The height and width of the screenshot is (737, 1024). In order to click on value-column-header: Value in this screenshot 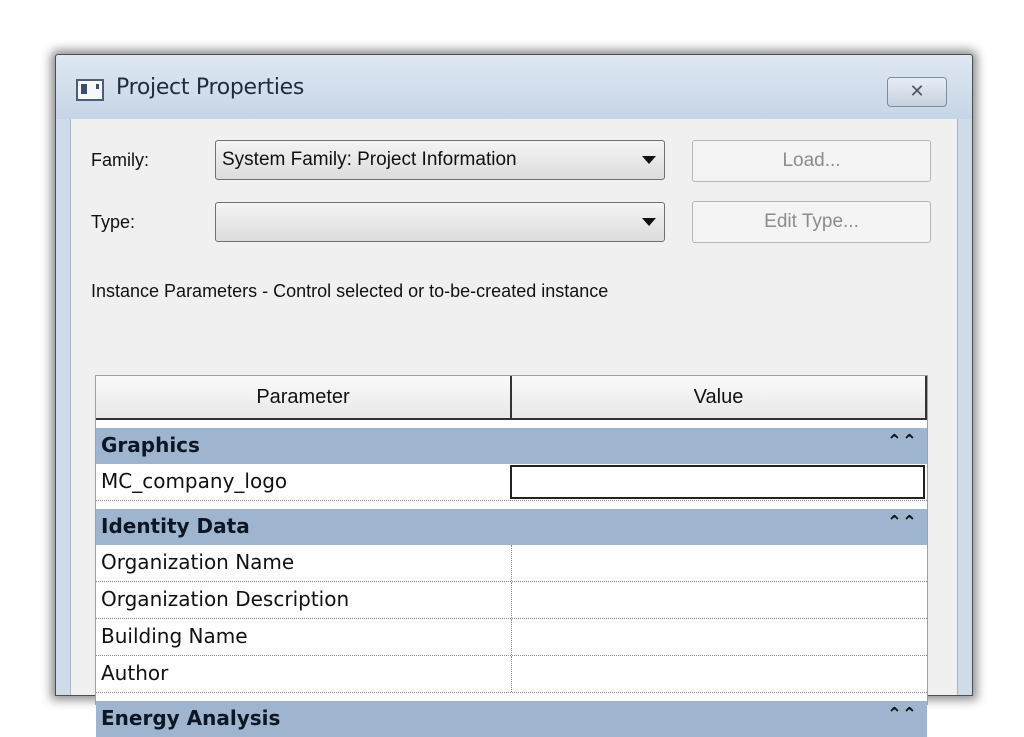, I will do `click(719, 398)`.